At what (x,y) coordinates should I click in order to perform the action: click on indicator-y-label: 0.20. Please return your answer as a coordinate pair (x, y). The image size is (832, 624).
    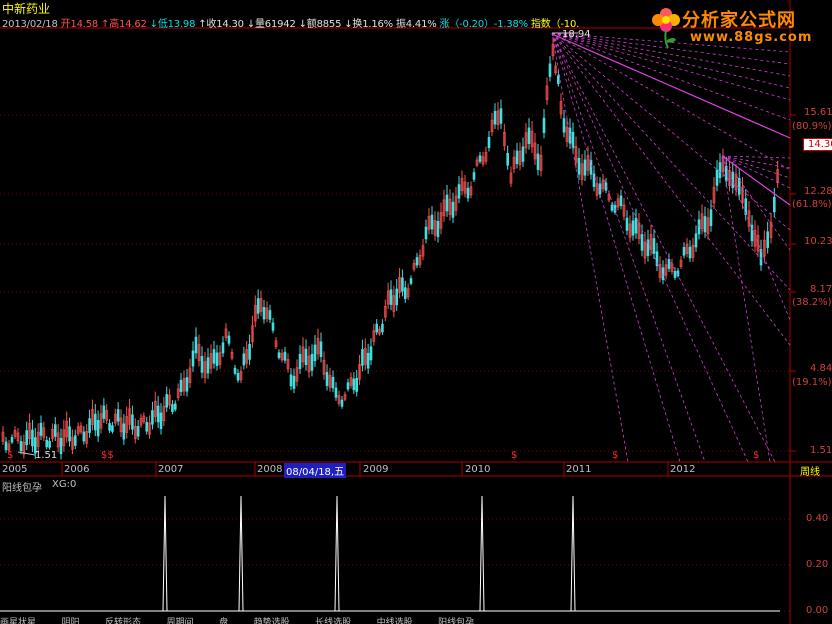
    Looking at the image, I should click on (817, 564).